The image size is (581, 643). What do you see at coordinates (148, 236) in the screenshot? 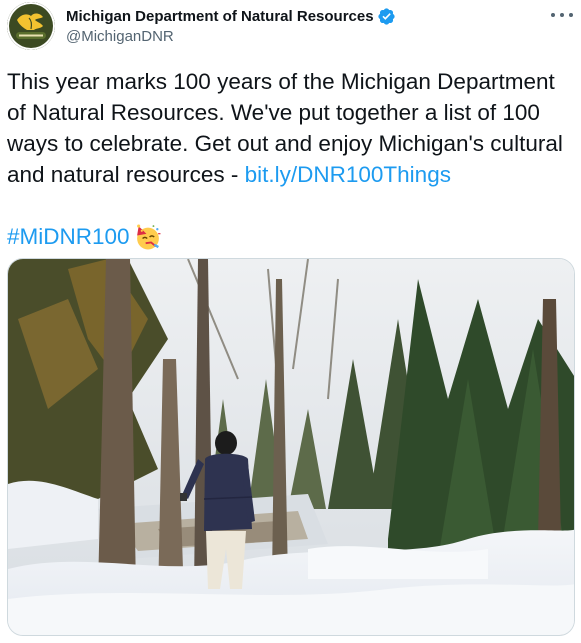
I see `party-face-emoji-icon` at bounding box center [148, 236].